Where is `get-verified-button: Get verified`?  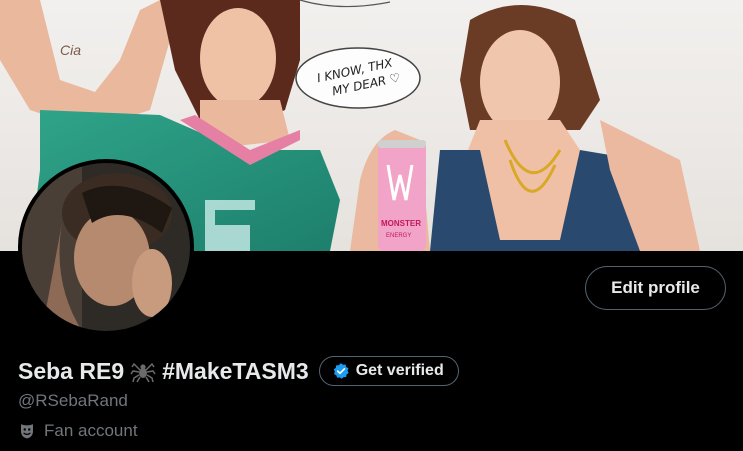 get-verified-button: Get verified is located at coordinates (388, 371).